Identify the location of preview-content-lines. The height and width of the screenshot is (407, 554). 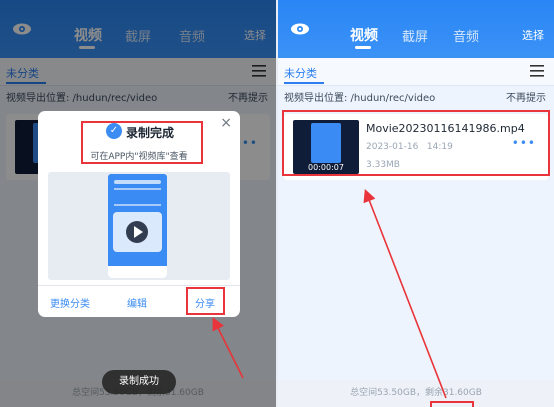
(137, 197).